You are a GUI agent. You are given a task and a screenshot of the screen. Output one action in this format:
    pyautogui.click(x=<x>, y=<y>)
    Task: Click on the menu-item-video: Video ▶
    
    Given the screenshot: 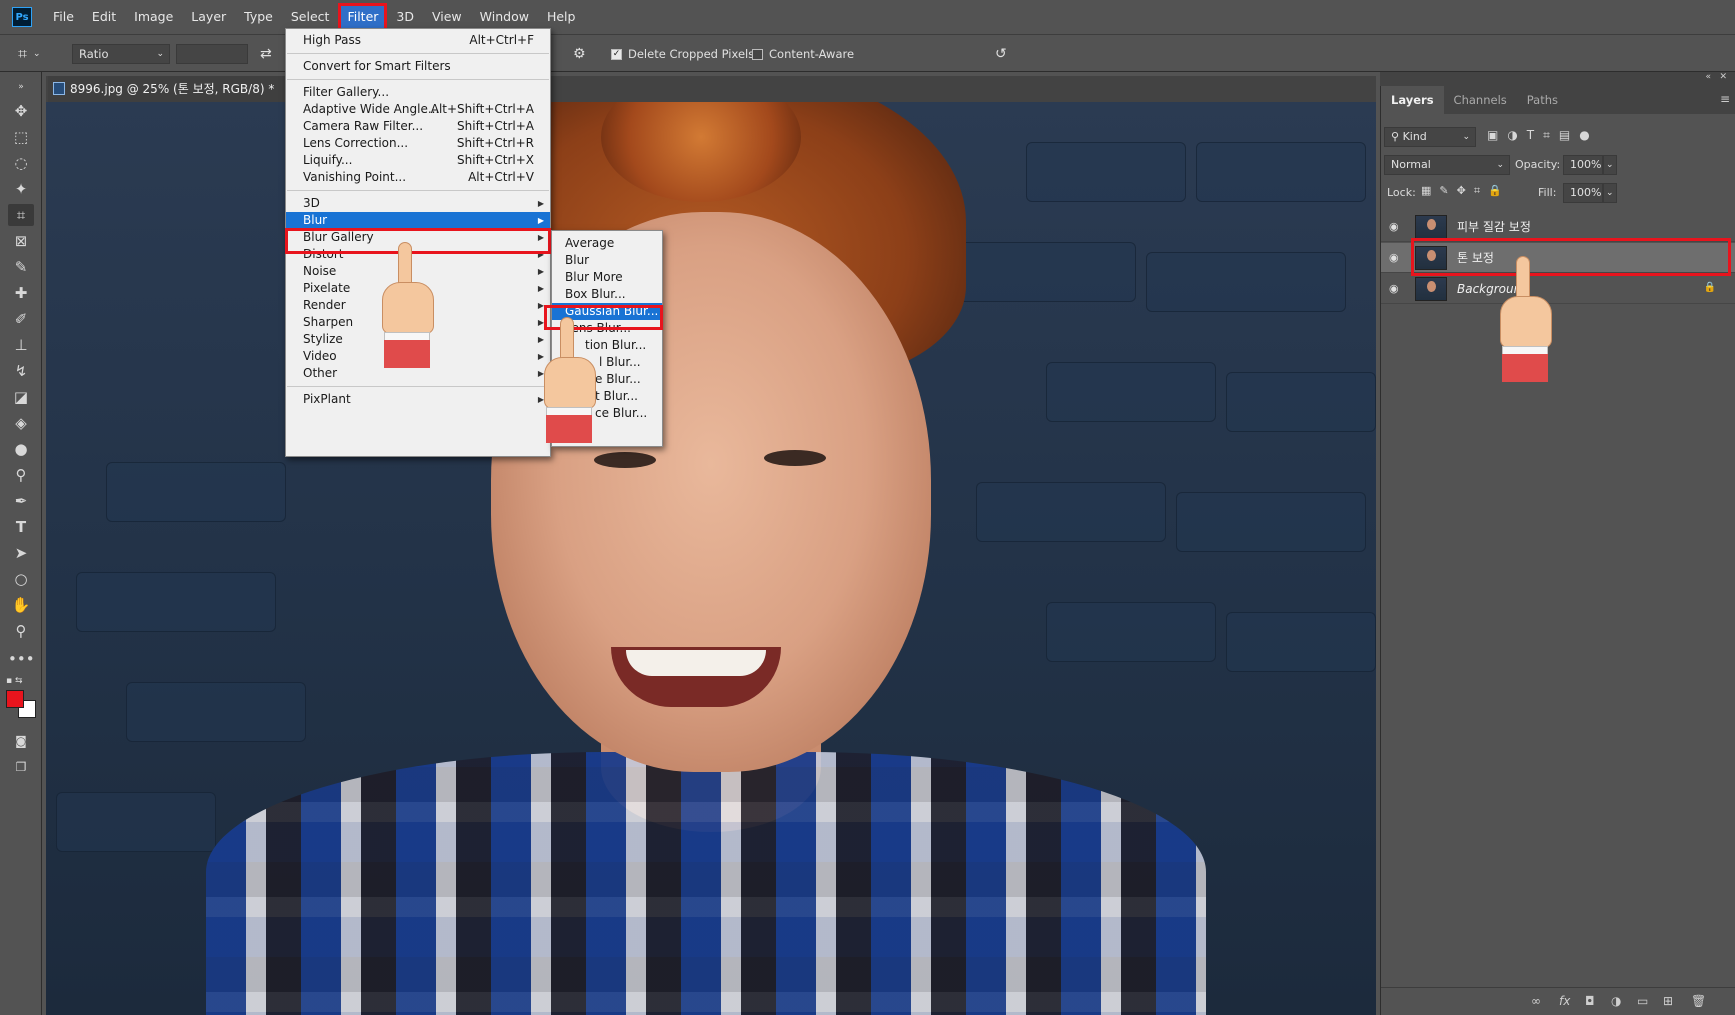 What is the action you would take?
    pyautogui.click(x=418, y=356)
    